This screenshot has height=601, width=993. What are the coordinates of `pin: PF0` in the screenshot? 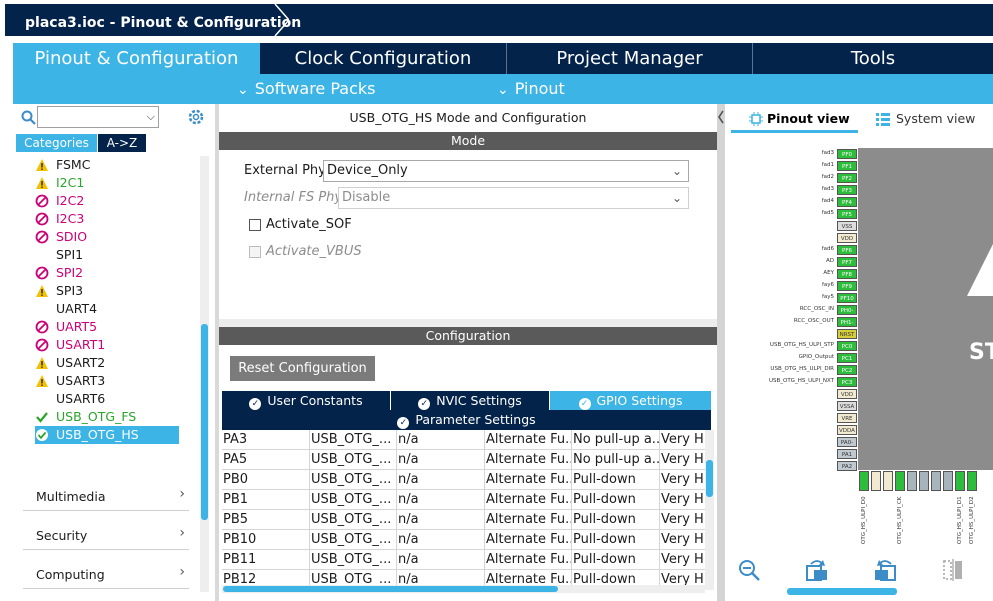 It's located at (847, 154).